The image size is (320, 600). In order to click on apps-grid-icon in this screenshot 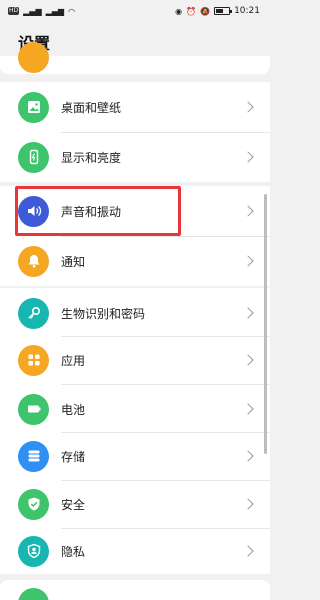, I will do `click(33, 360)`.